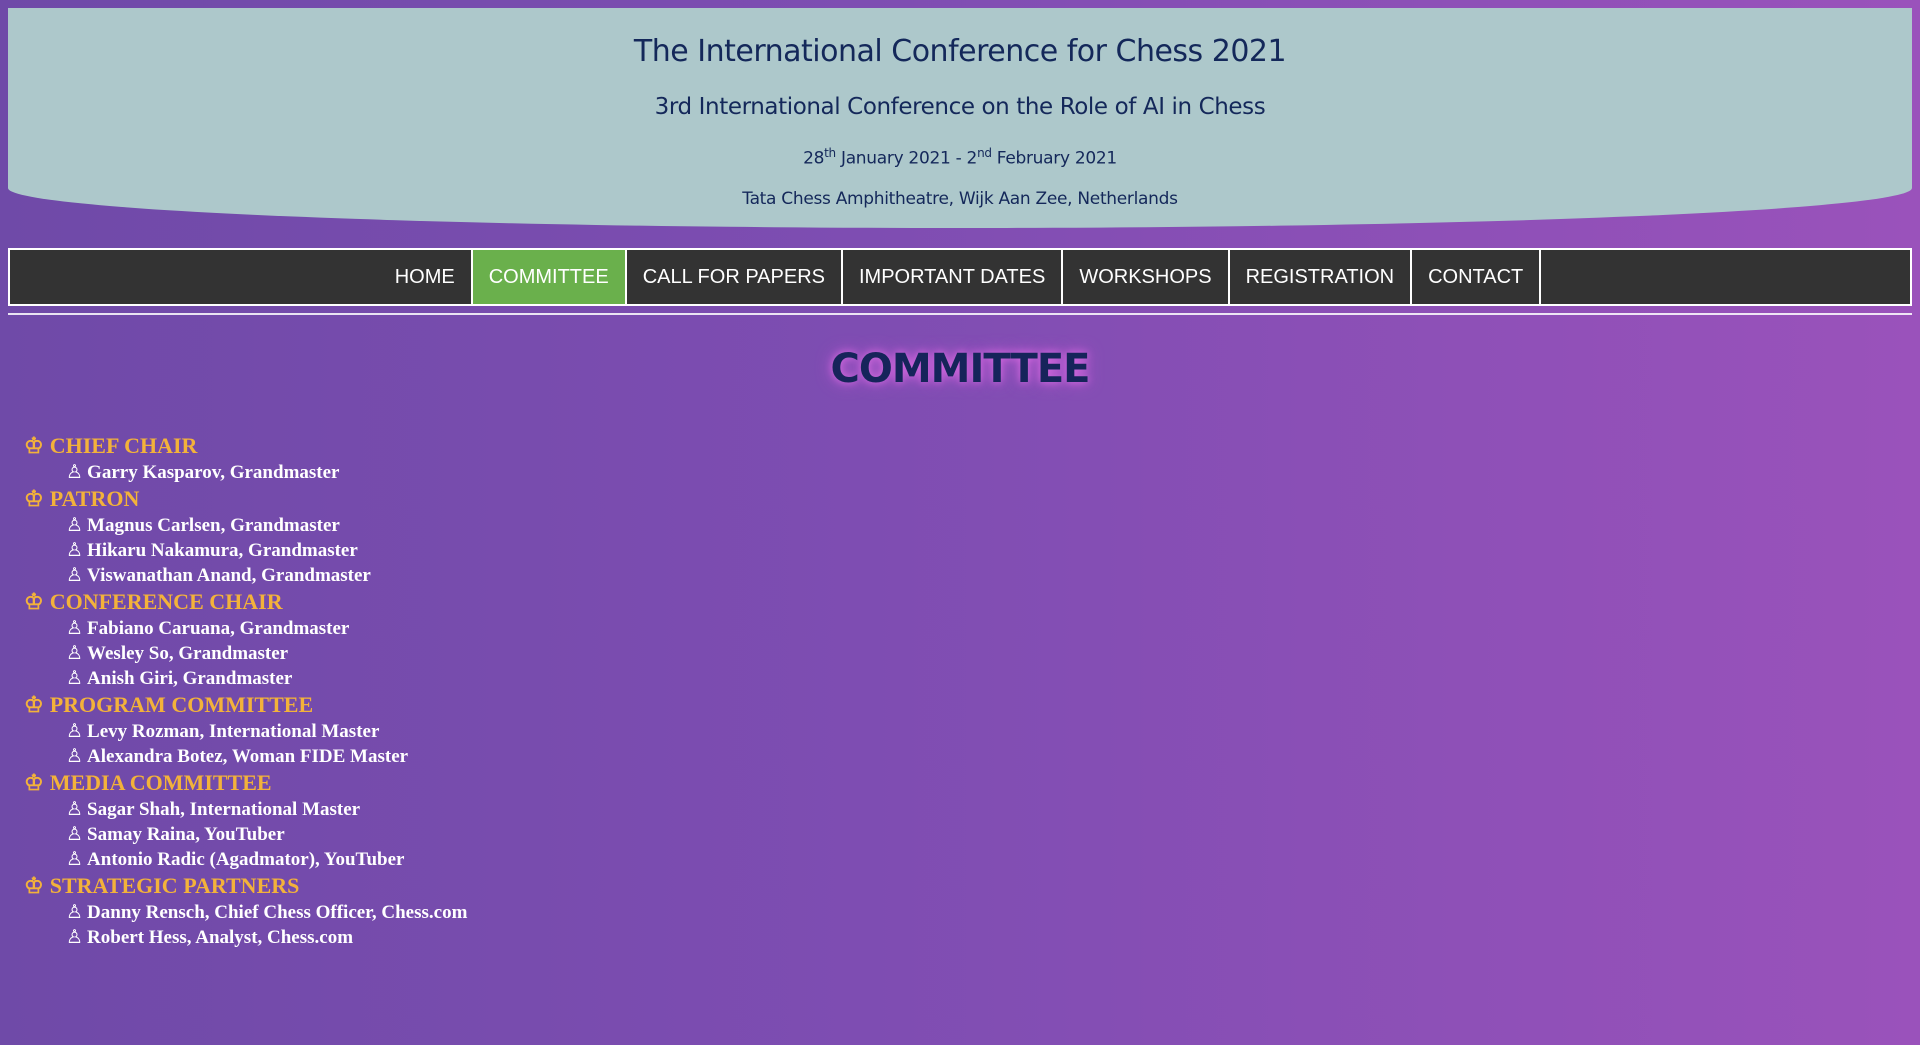 This screenshot has height=1045, width=1920. I want to click on member-list: ♙ Garry Kasparov, Grandmaster, so click(245, 472).